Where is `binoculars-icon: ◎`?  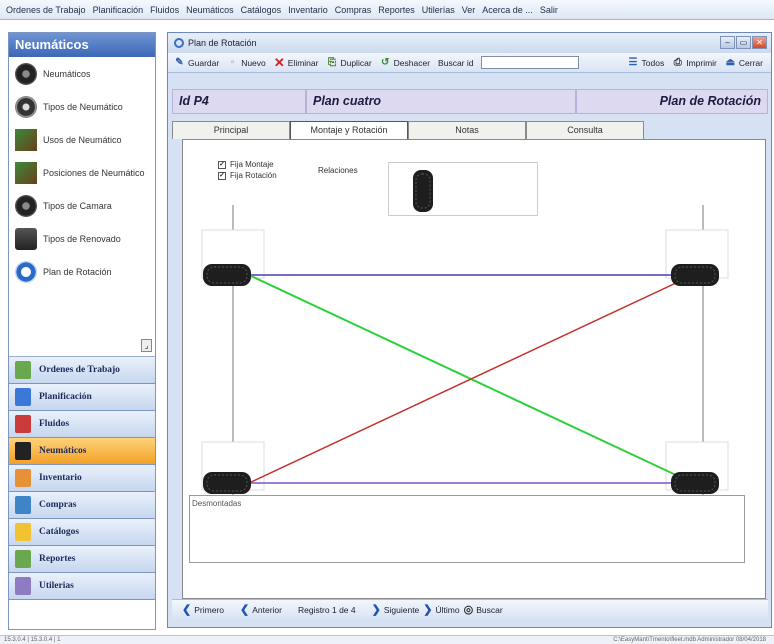
binoculars-icon: ◎ is located at coordinates (468, 610).